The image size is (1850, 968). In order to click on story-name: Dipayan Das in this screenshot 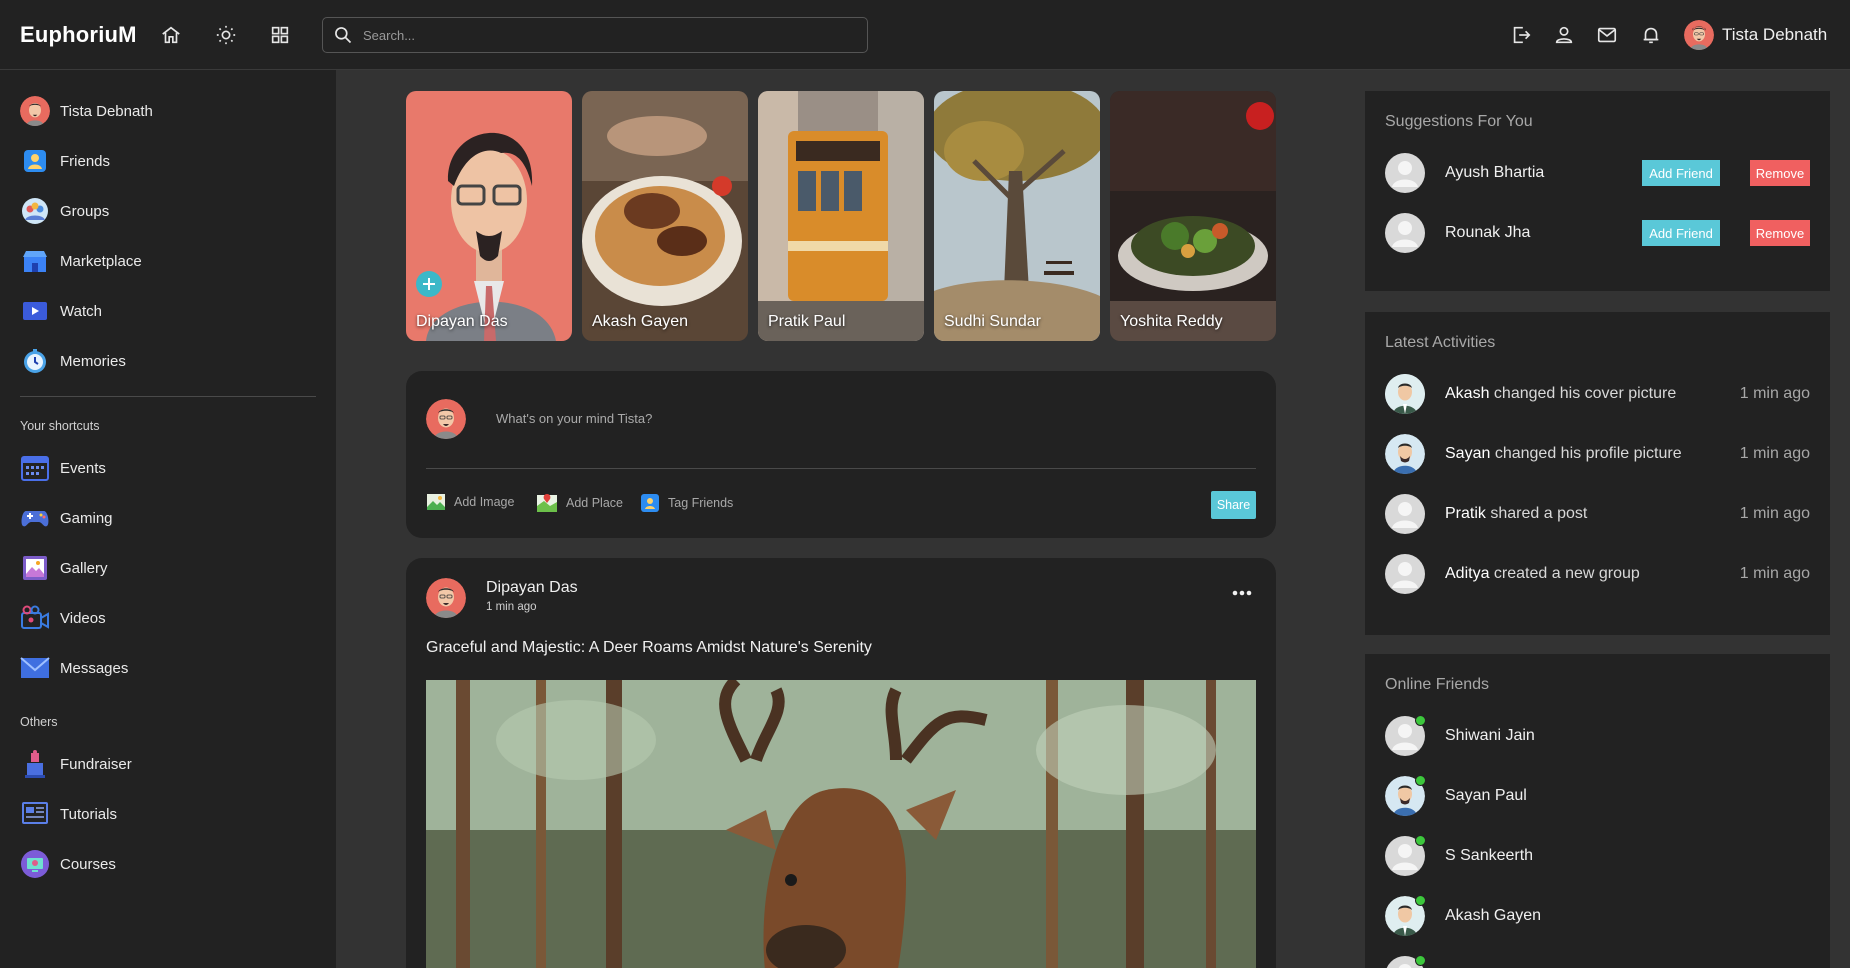, I will do `click(462, 321)`.